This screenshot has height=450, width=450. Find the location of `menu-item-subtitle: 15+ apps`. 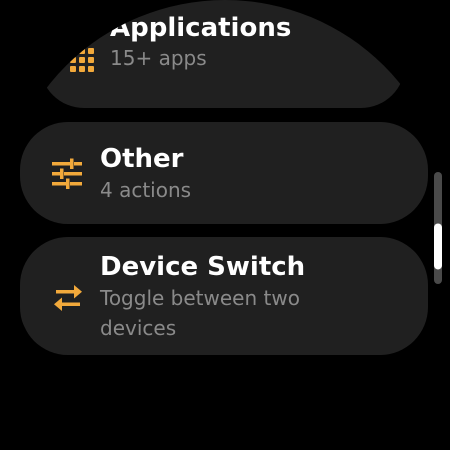

menu-item-subtitle: 15+ apps is located at coordinates (158, 58).